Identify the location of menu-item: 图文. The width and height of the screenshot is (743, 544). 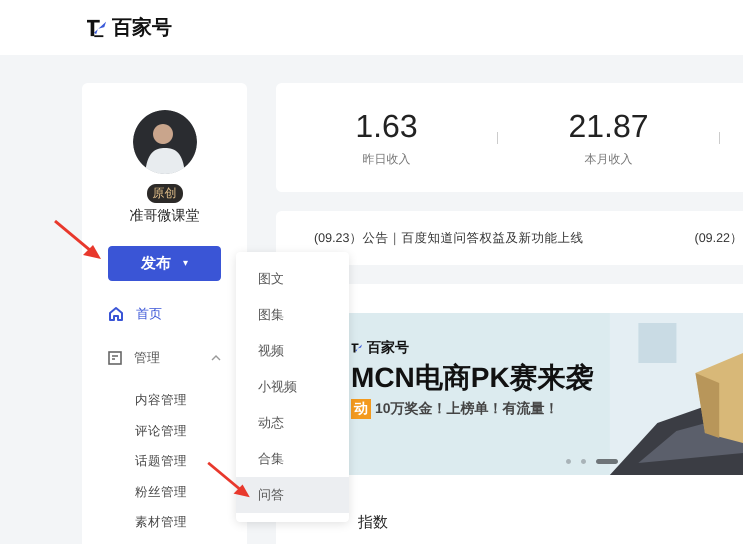
(292, 279).